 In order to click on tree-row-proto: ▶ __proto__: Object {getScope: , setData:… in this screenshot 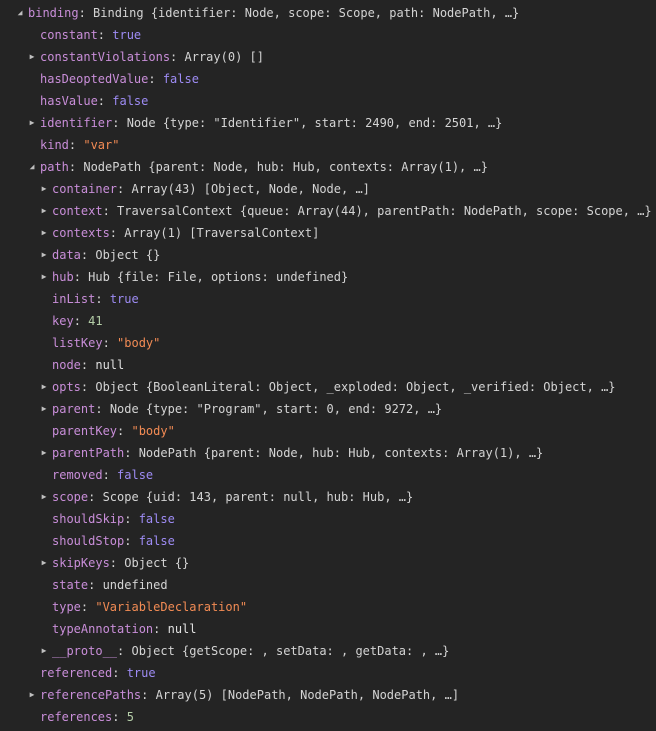, I will do `click(328, 651)`.